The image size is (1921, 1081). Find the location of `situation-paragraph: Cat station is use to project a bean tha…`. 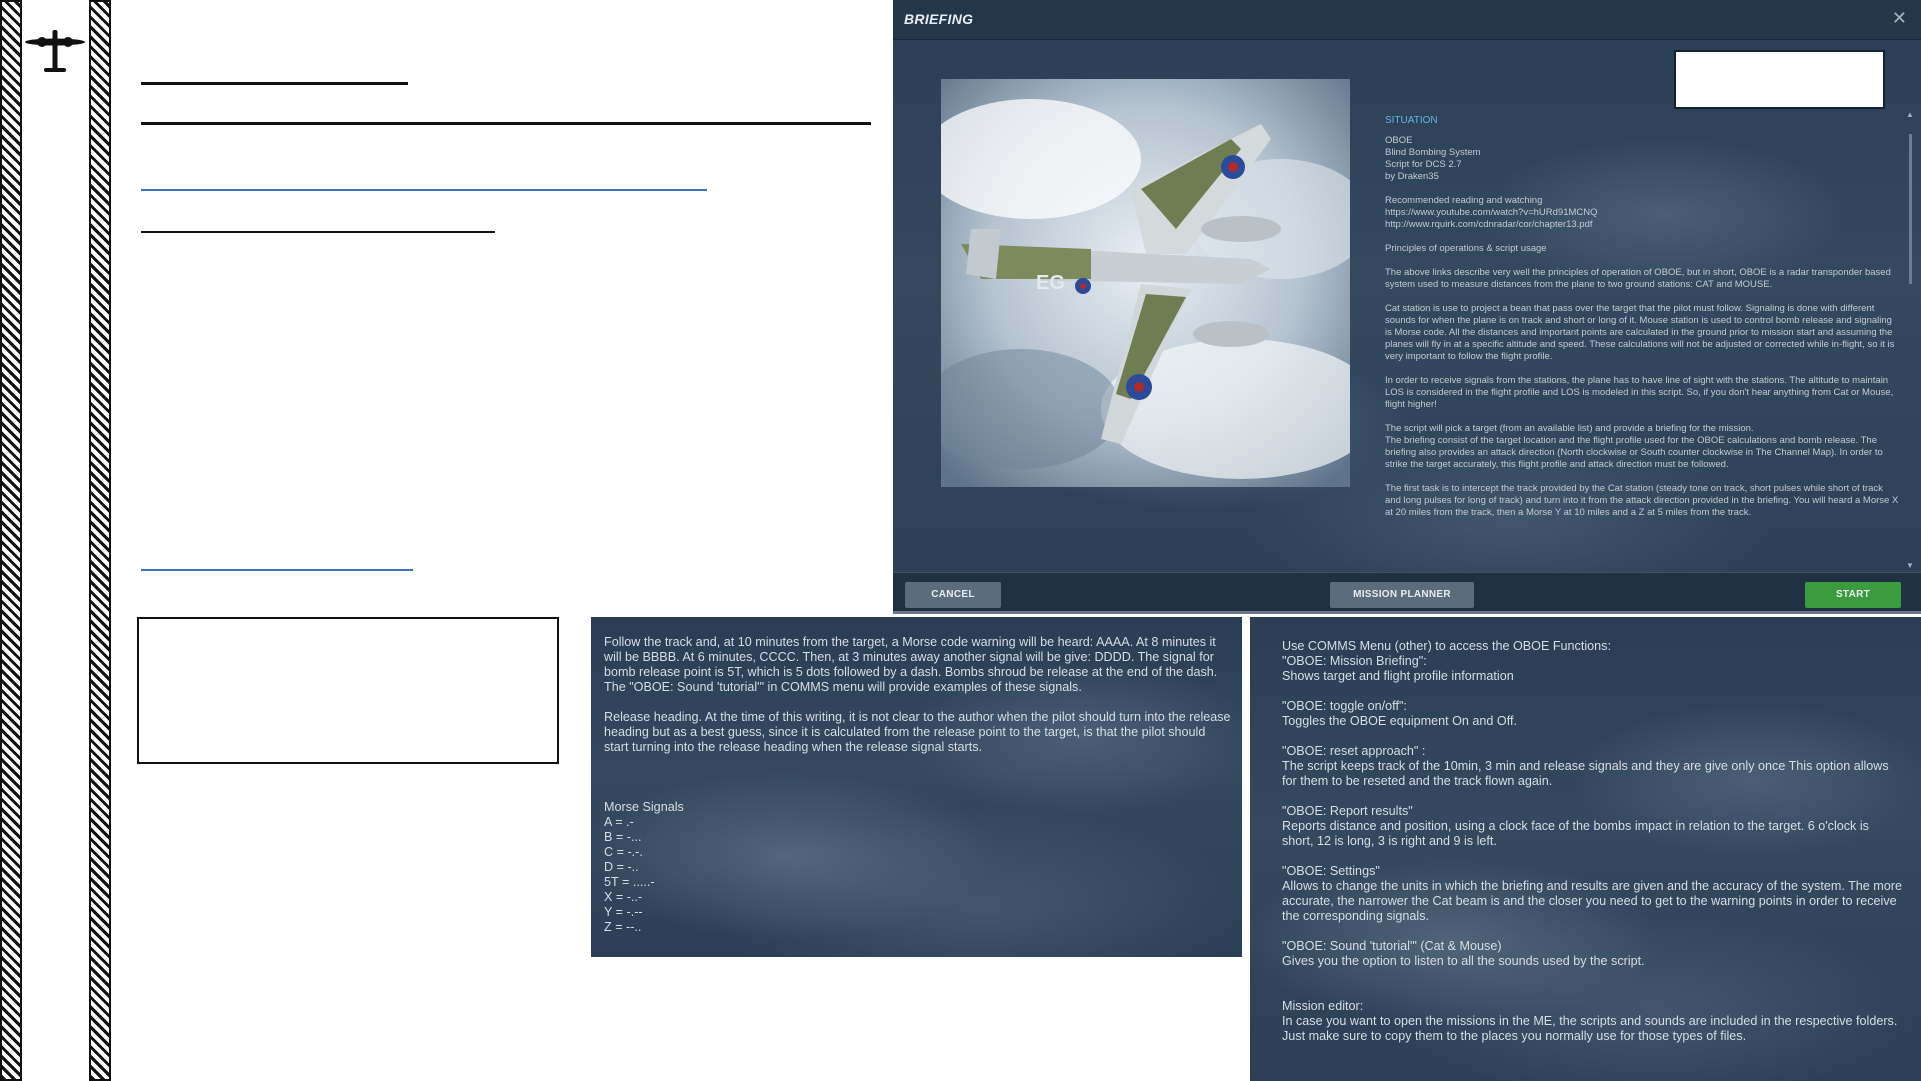

situation-paragraph: Cat station is use to project a bean tha… is located at coordinates (1640, 332).